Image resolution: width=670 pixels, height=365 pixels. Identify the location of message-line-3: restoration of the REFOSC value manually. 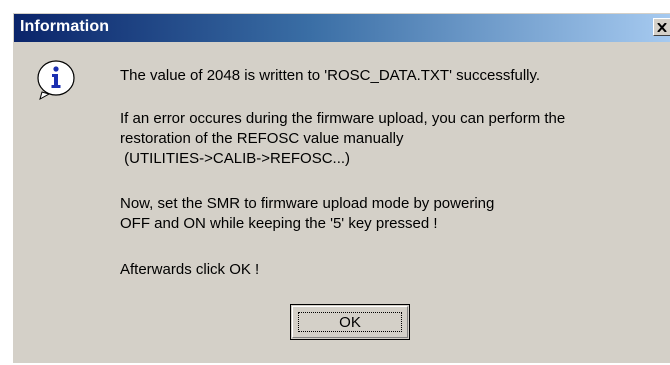
(262, 138).